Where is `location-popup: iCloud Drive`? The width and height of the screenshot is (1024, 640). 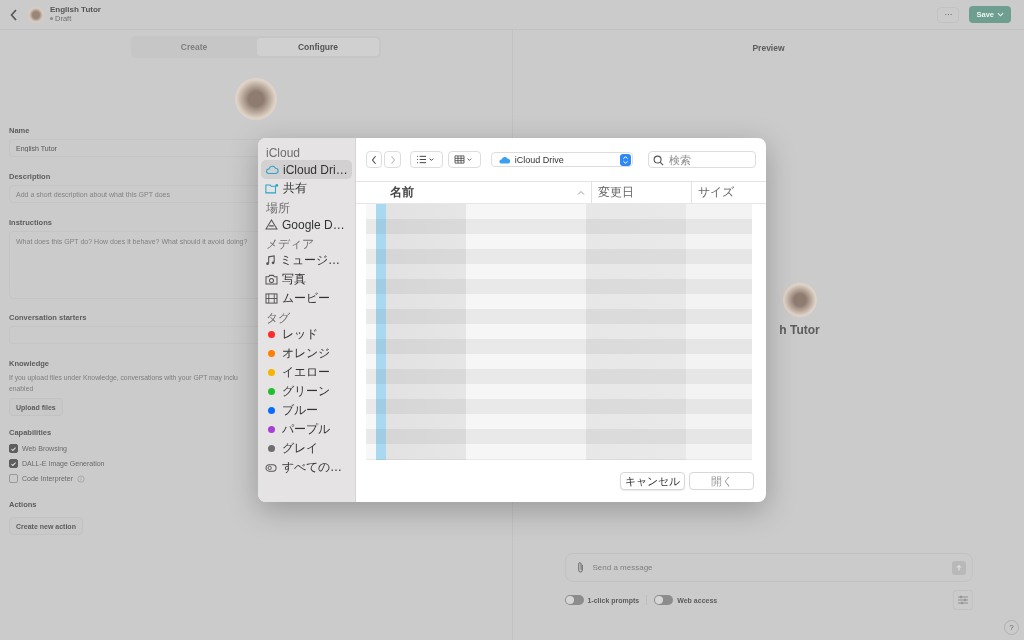 location-popup: iCloud Drive is located at coordinates (561, 159).